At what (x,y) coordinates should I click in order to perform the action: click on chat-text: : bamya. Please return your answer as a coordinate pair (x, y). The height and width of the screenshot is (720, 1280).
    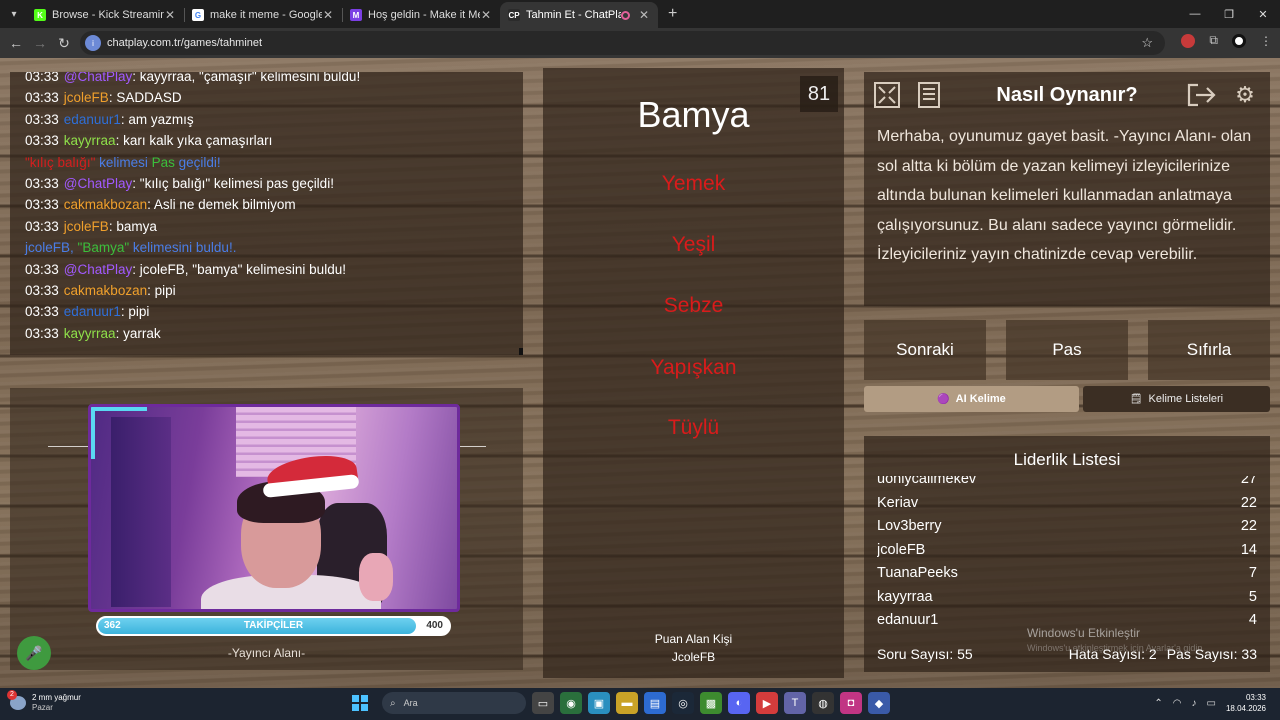
    Looking at the image, I should click on (132, 226).